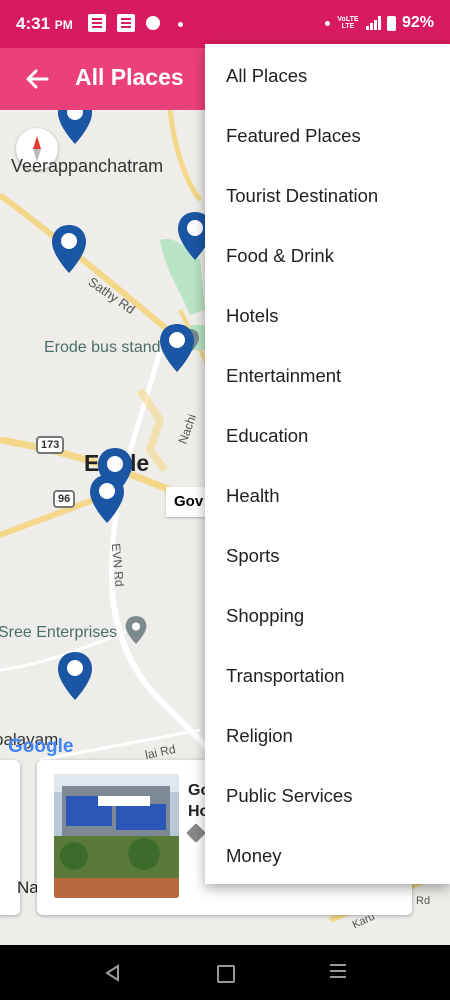 The height and width of the screenshot is (1000, 450). What do you see at coordinates (338, 973) in the screenshot?
I see `nav-recent-icon` at bounding box center [338, 973].